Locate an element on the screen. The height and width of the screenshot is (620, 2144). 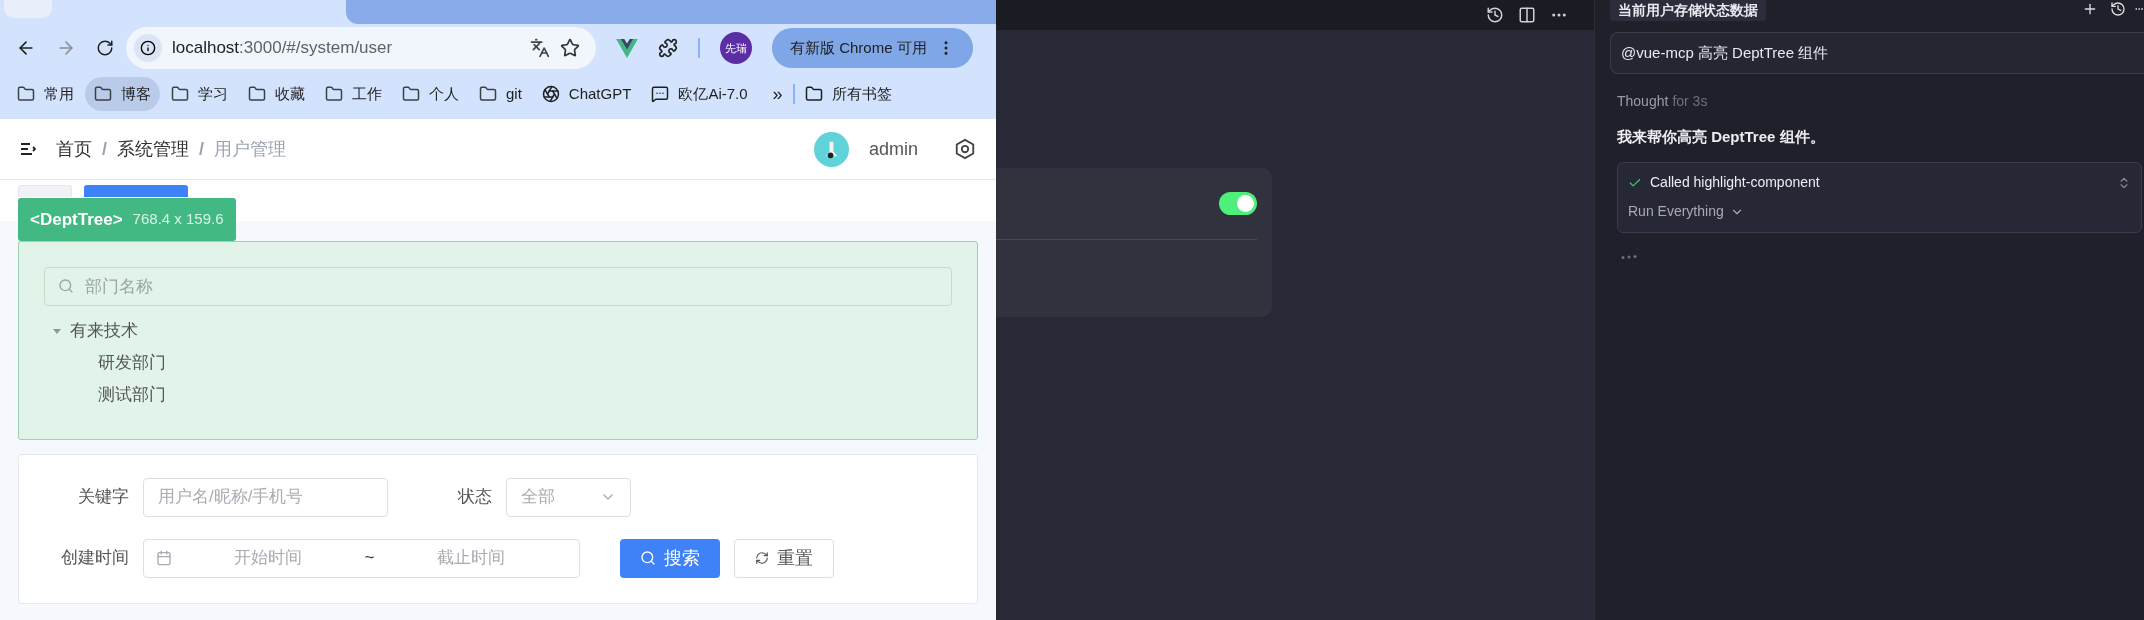
bookmark: 欧亿Ai-7.0 is located at coordinates (699, 94).